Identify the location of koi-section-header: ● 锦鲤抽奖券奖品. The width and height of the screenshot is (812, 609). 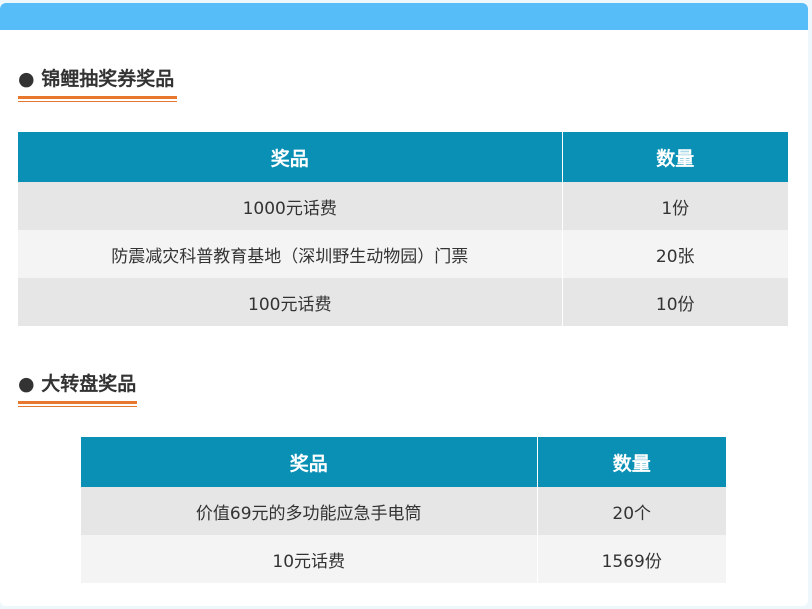
(97, 84).